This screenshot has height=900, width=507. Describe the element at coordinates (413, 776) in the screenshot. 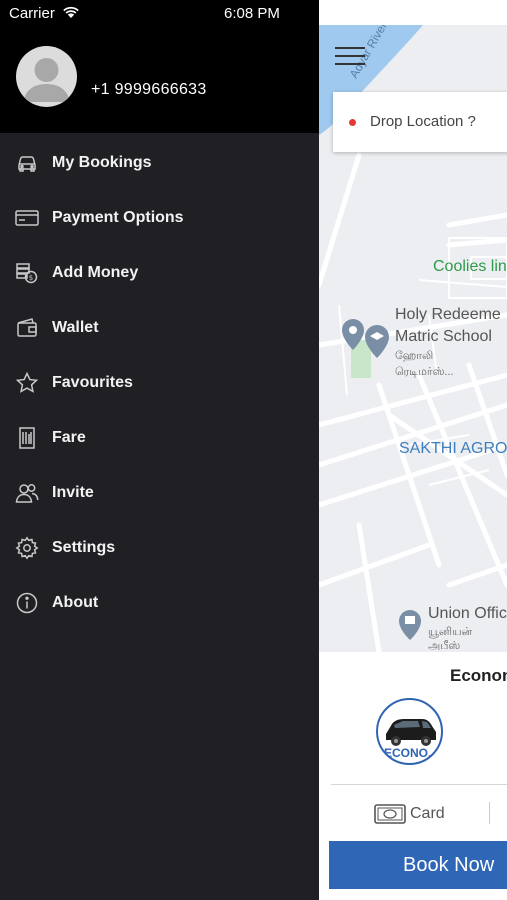

I see `booking-panel: Econon ECONO.. Card Book Now` at that location.